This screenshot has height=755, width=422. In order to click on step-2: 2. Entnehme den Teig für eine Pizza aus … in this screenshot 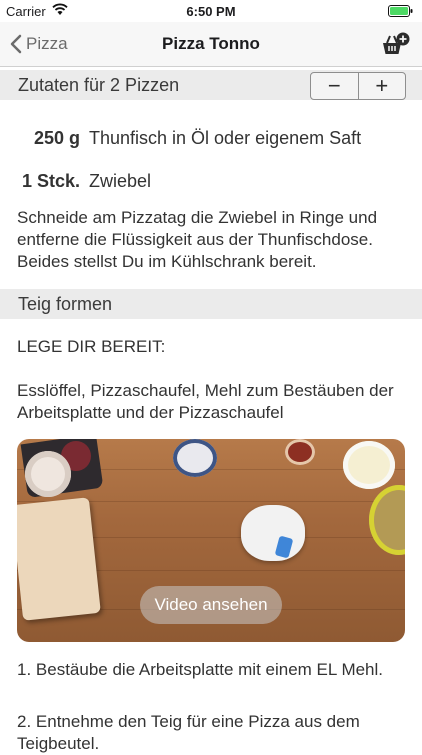, I will do `click(188, 732)`.